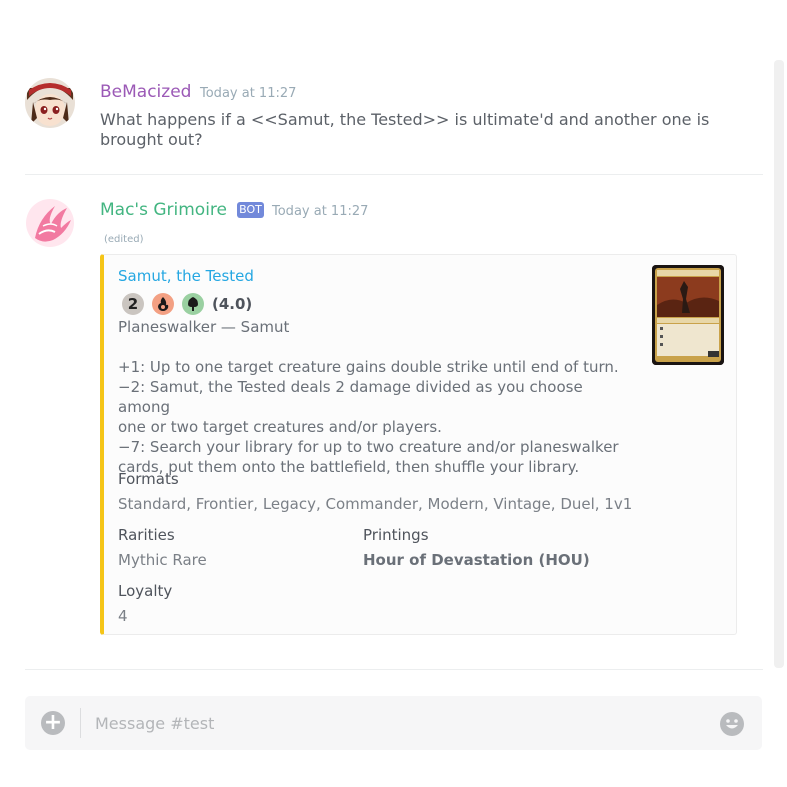 This screenshot has height=787, width=787. I want to click on card-thumbnail, so click(688, 315).